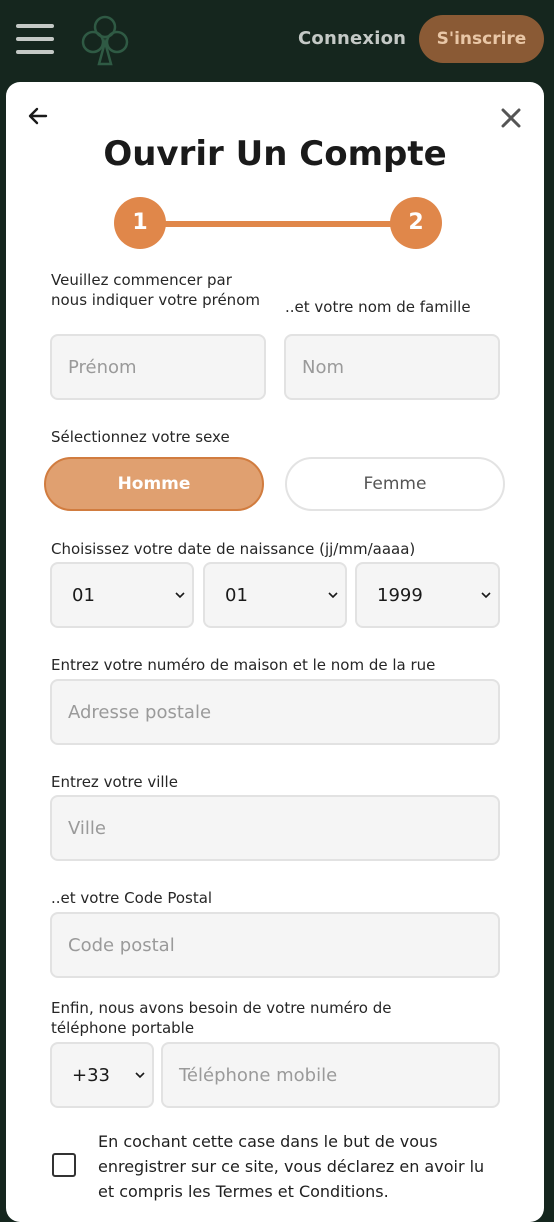 The height and width of the screenshot is (1222, 554). I want to click on stepper-line, so click(275, 224).